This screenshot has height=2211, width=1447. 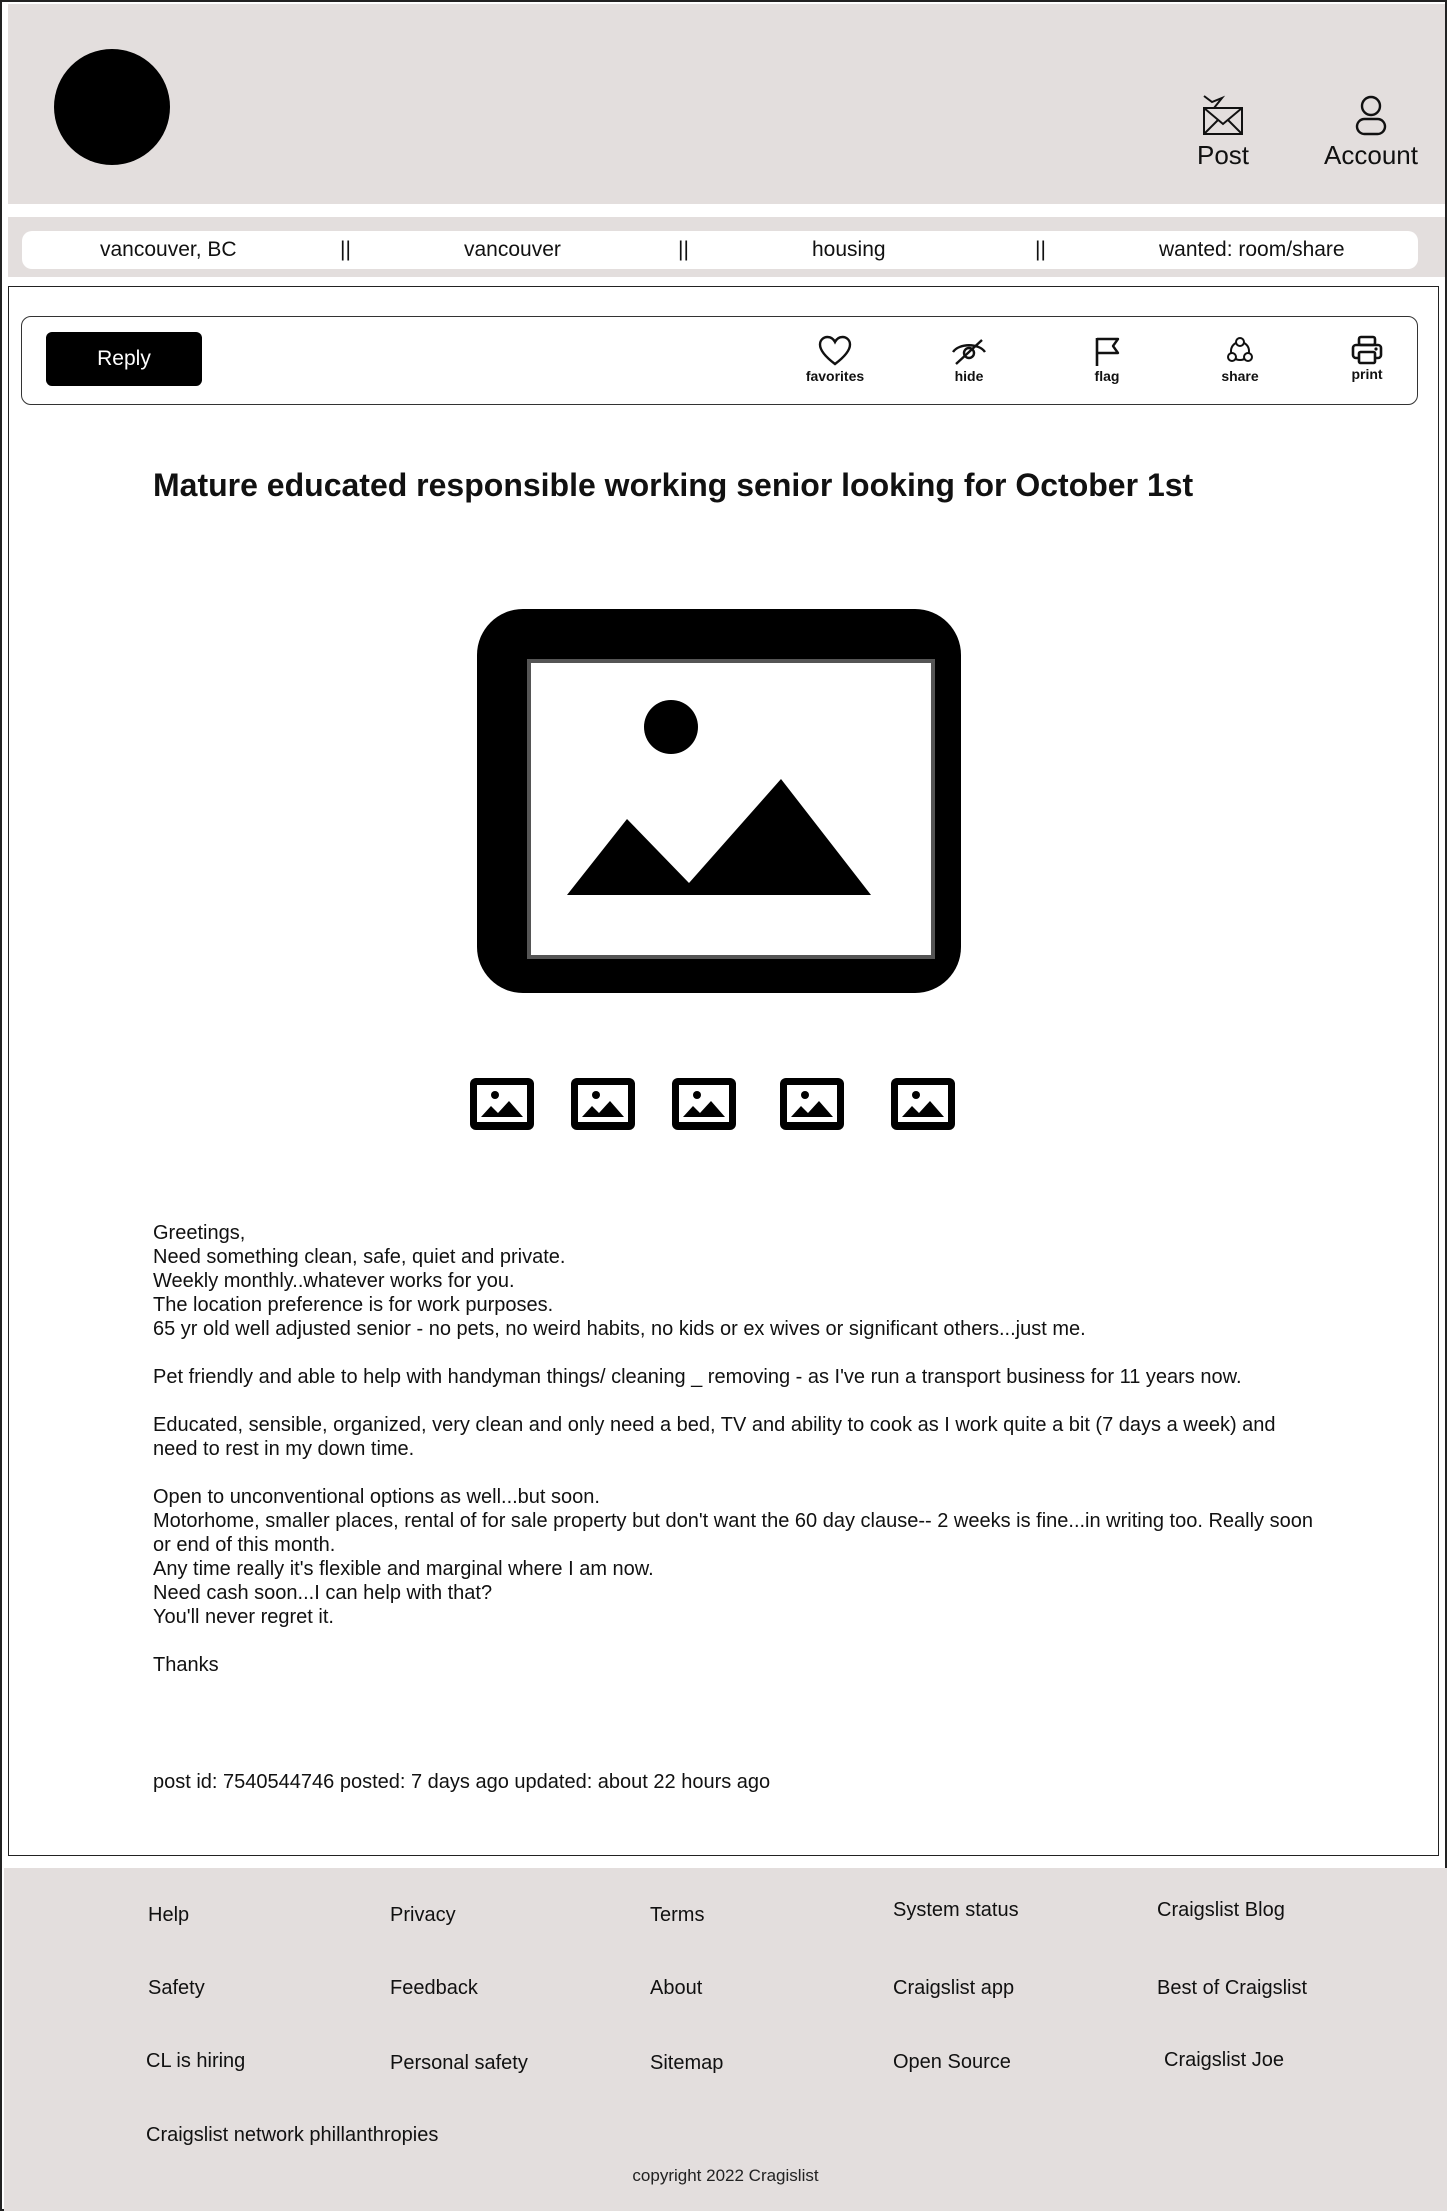 I want to click on printer-icon, so click(x=1367, y=350).